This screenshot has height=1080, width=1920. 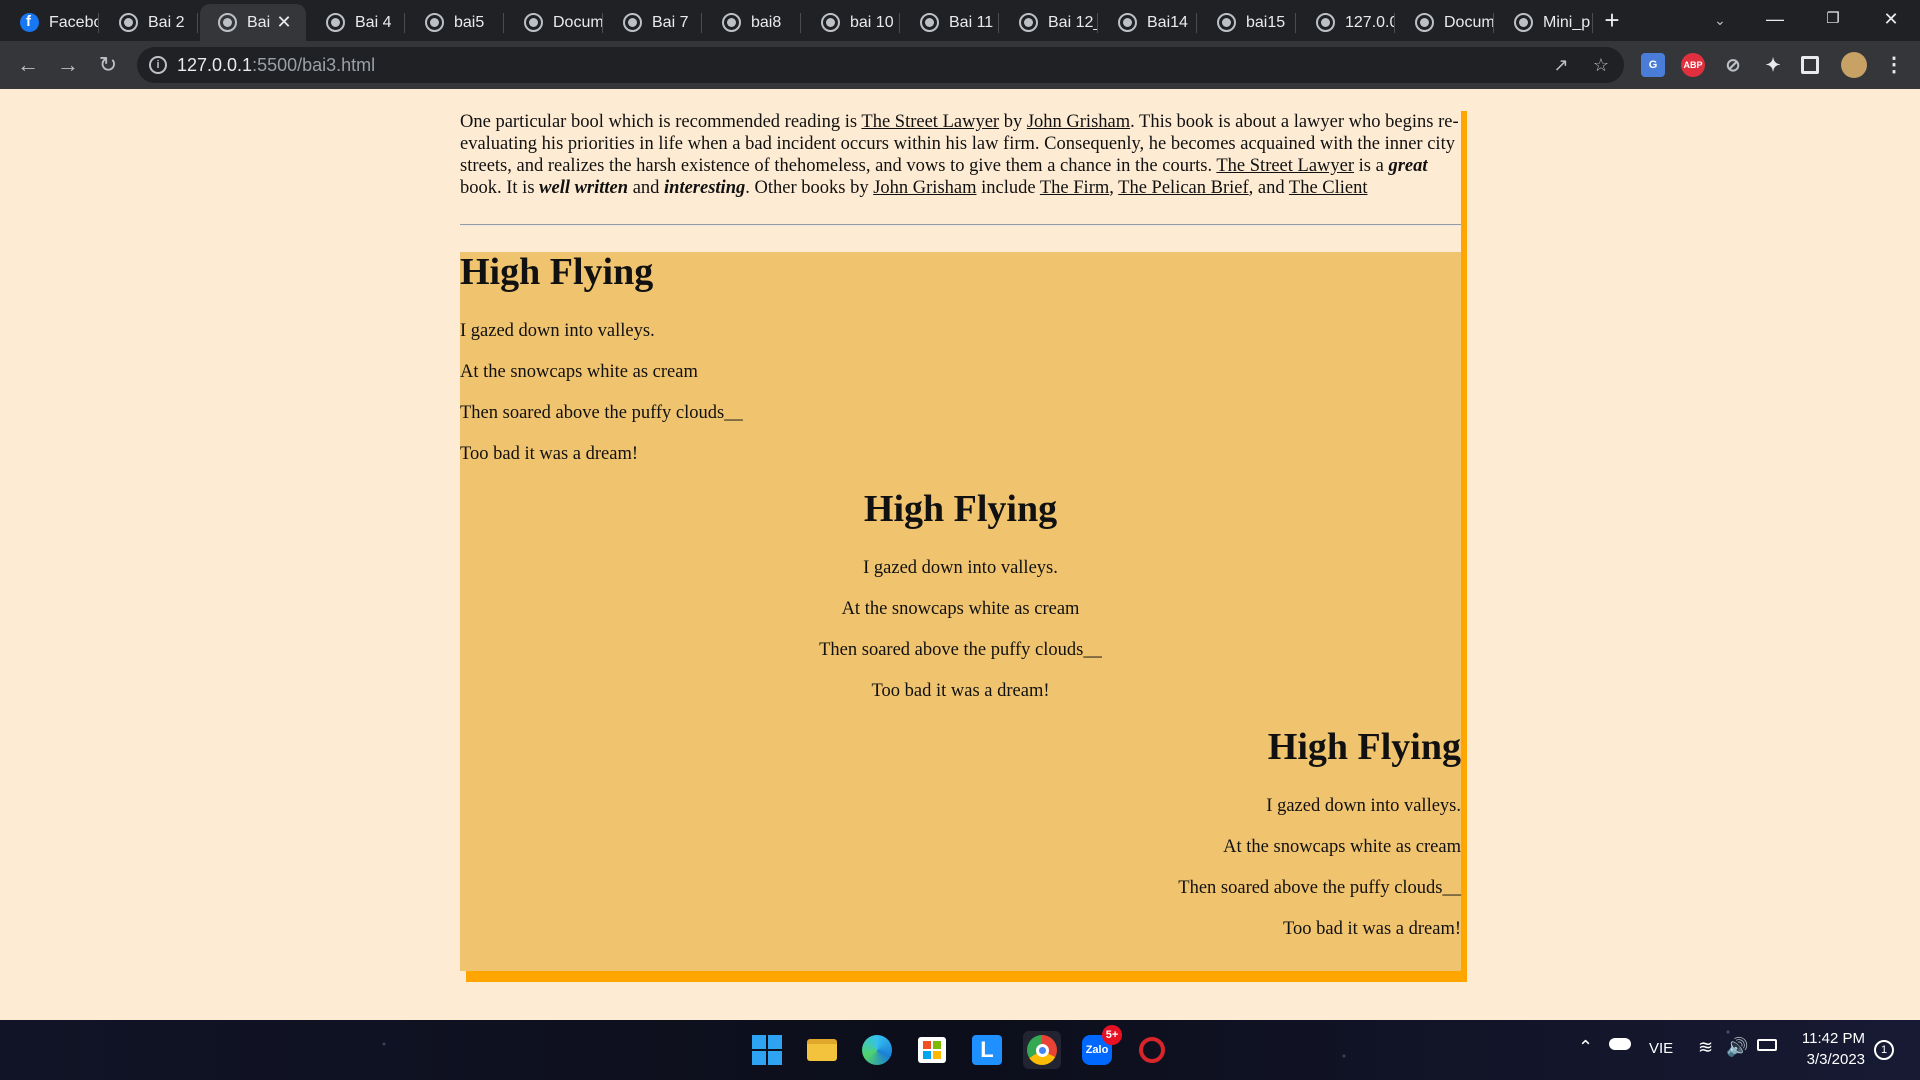 I want to click on reload-icon: ↻, so click(x=108, y=65).